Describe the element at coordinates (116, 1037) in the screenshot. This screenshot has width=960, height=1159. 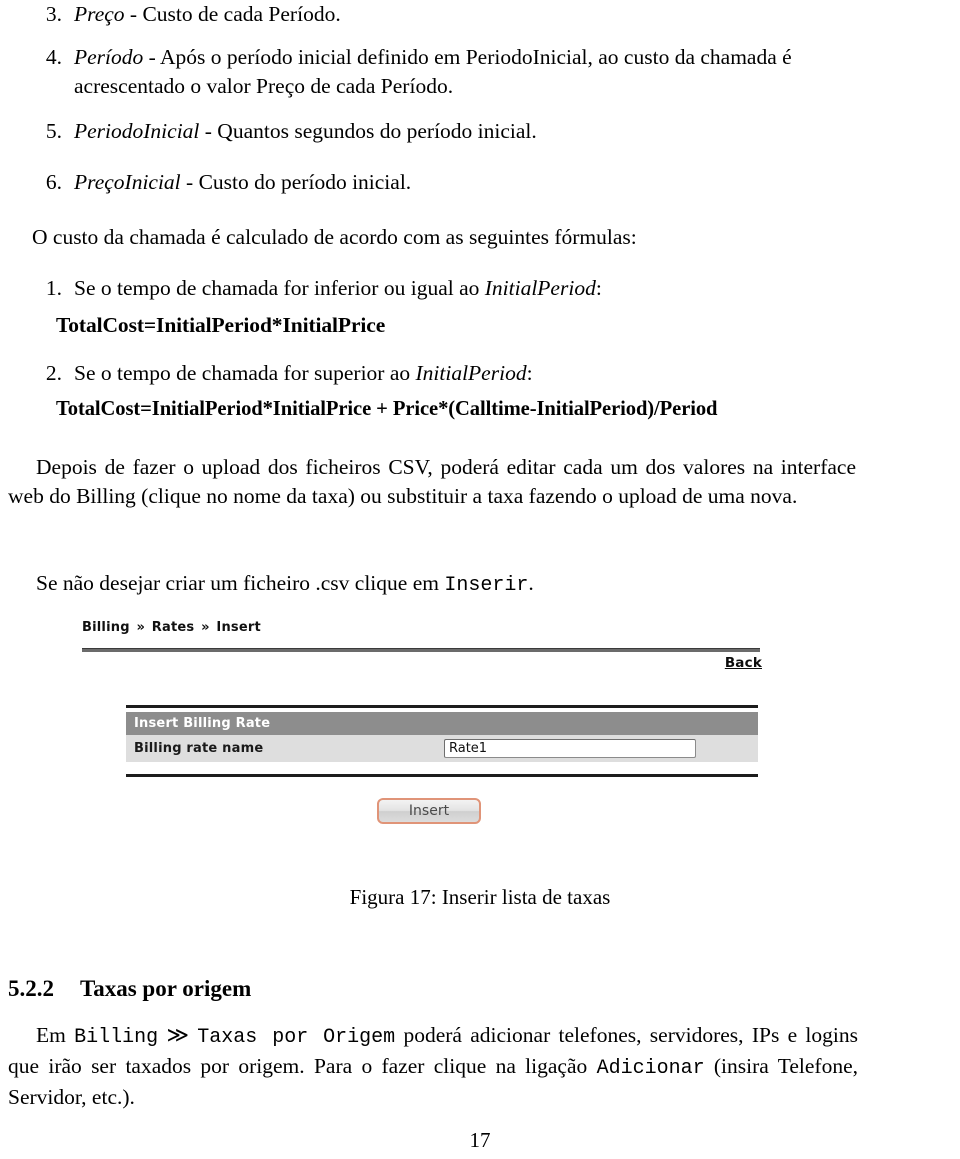
I see `section-body-code-billing: Billing` at that location.